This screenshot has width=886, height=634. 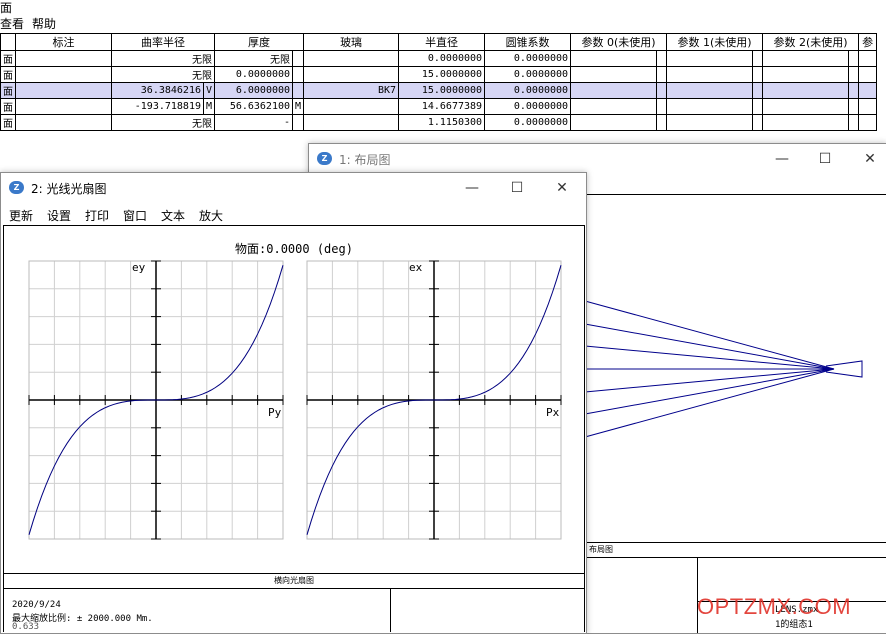 What do you see at coordinates (434, 400) in the screenshot?
I see `right-plot` at bounding box center [434, 400].